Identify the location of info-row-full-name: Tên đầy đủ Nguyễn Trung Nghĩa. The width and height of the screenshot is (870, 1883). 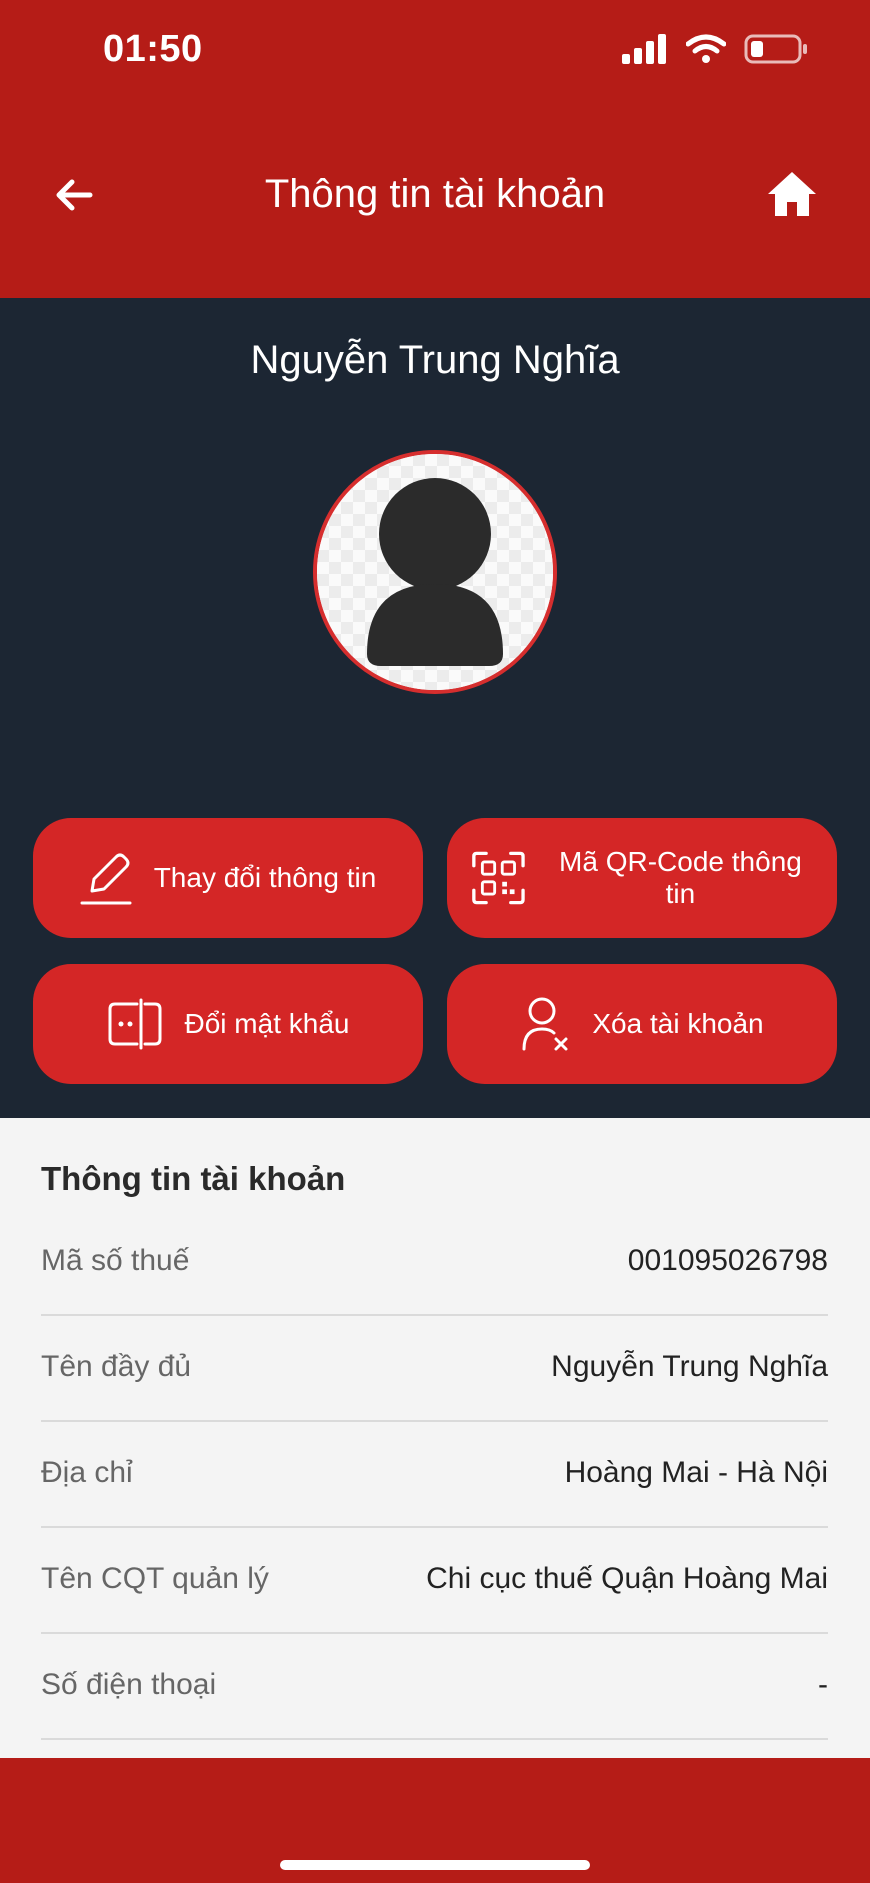
(434, 1369).